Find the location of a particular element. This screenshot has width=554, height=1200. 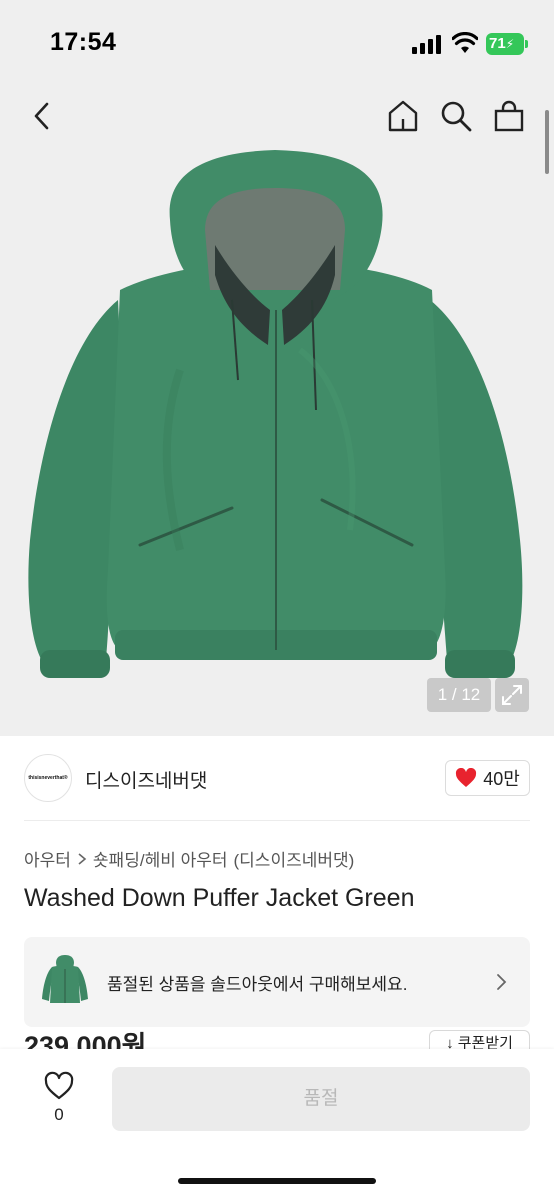

home-icon is located at coordinates (403, 116).